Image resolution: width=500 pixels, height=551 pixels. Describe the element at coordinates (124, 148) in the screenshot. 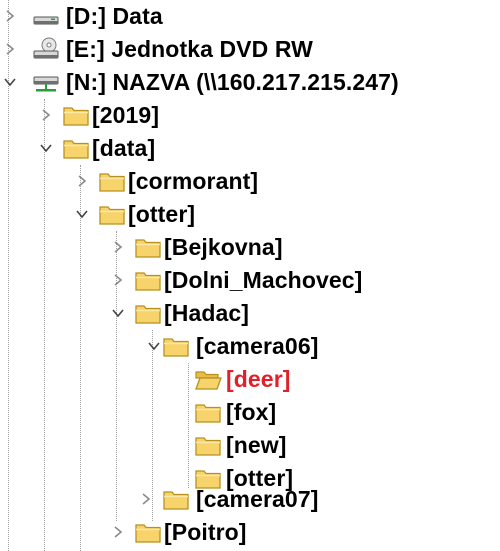

I see `tree-item-label: [data]` at that location.